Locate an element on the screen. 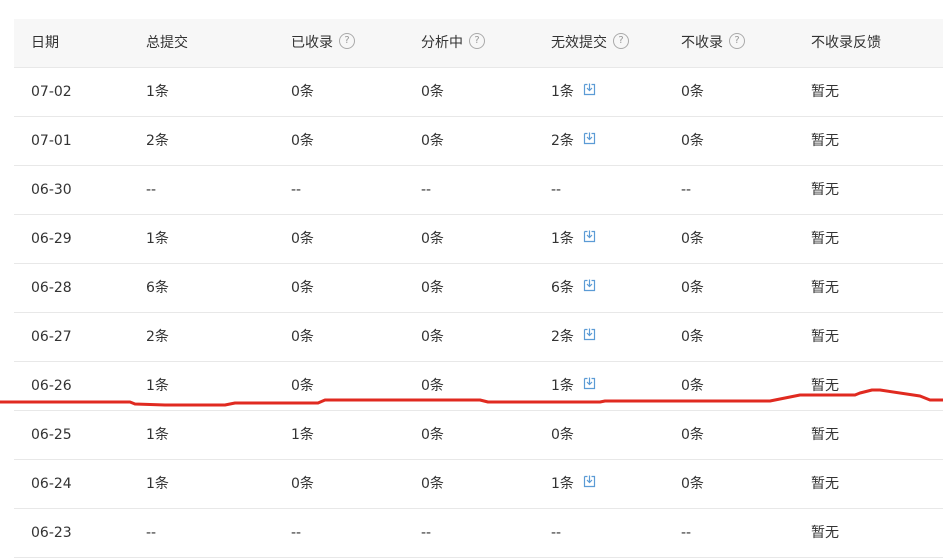 The height and width of the screenshot is (558, 943). cell-date: 06-28 is located at coordinates (51, 288).